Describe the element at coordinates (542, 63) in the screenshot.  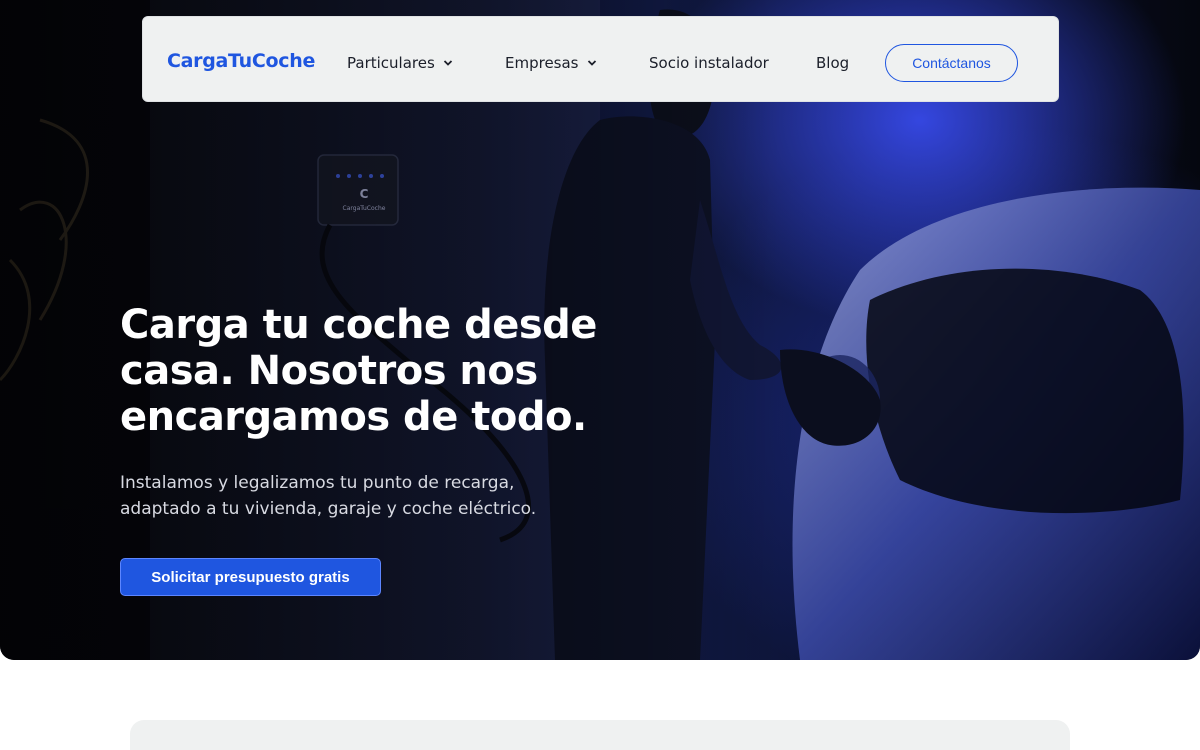
I see `nav-item-label: Empresas` at that location.